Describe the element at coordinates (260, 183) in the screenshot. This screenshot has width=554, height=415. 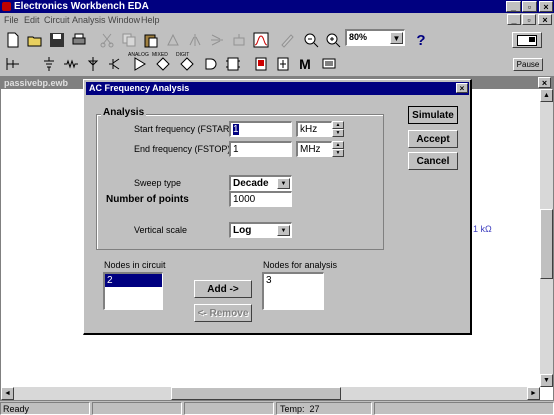
I see `sweep-type-select: Decade ▼` at that location.